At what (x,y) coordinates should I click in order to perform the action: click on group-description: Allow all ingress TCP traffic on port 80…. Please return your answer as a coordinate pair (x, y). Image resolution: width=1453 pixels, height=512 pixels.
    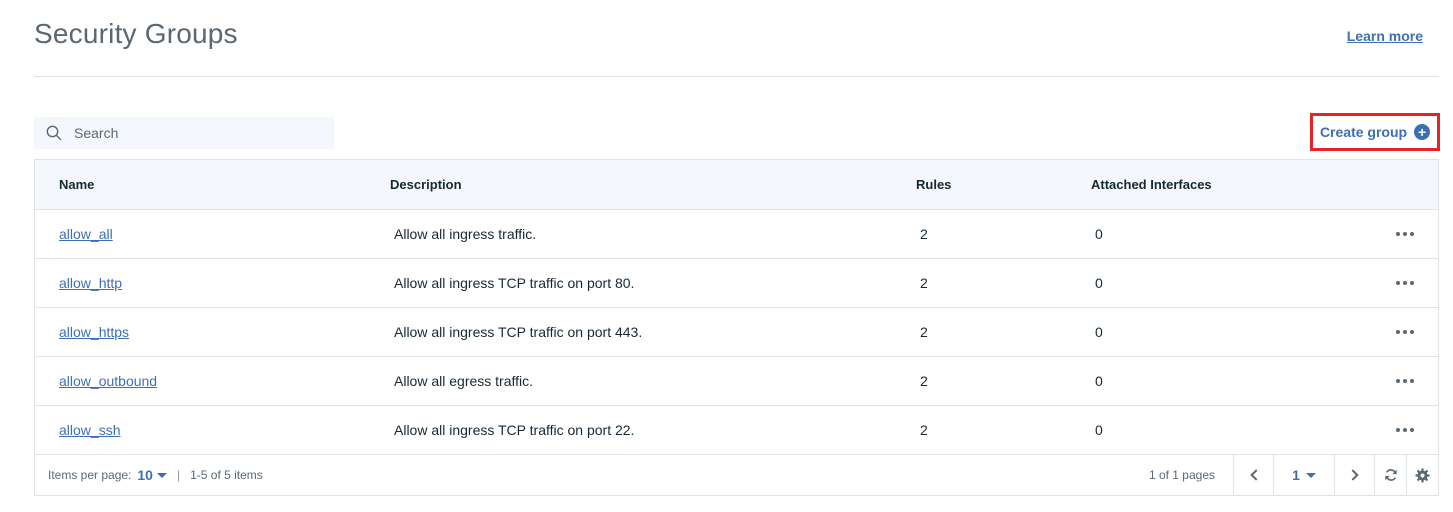
    Looking at the image, I should click on (514, 283).